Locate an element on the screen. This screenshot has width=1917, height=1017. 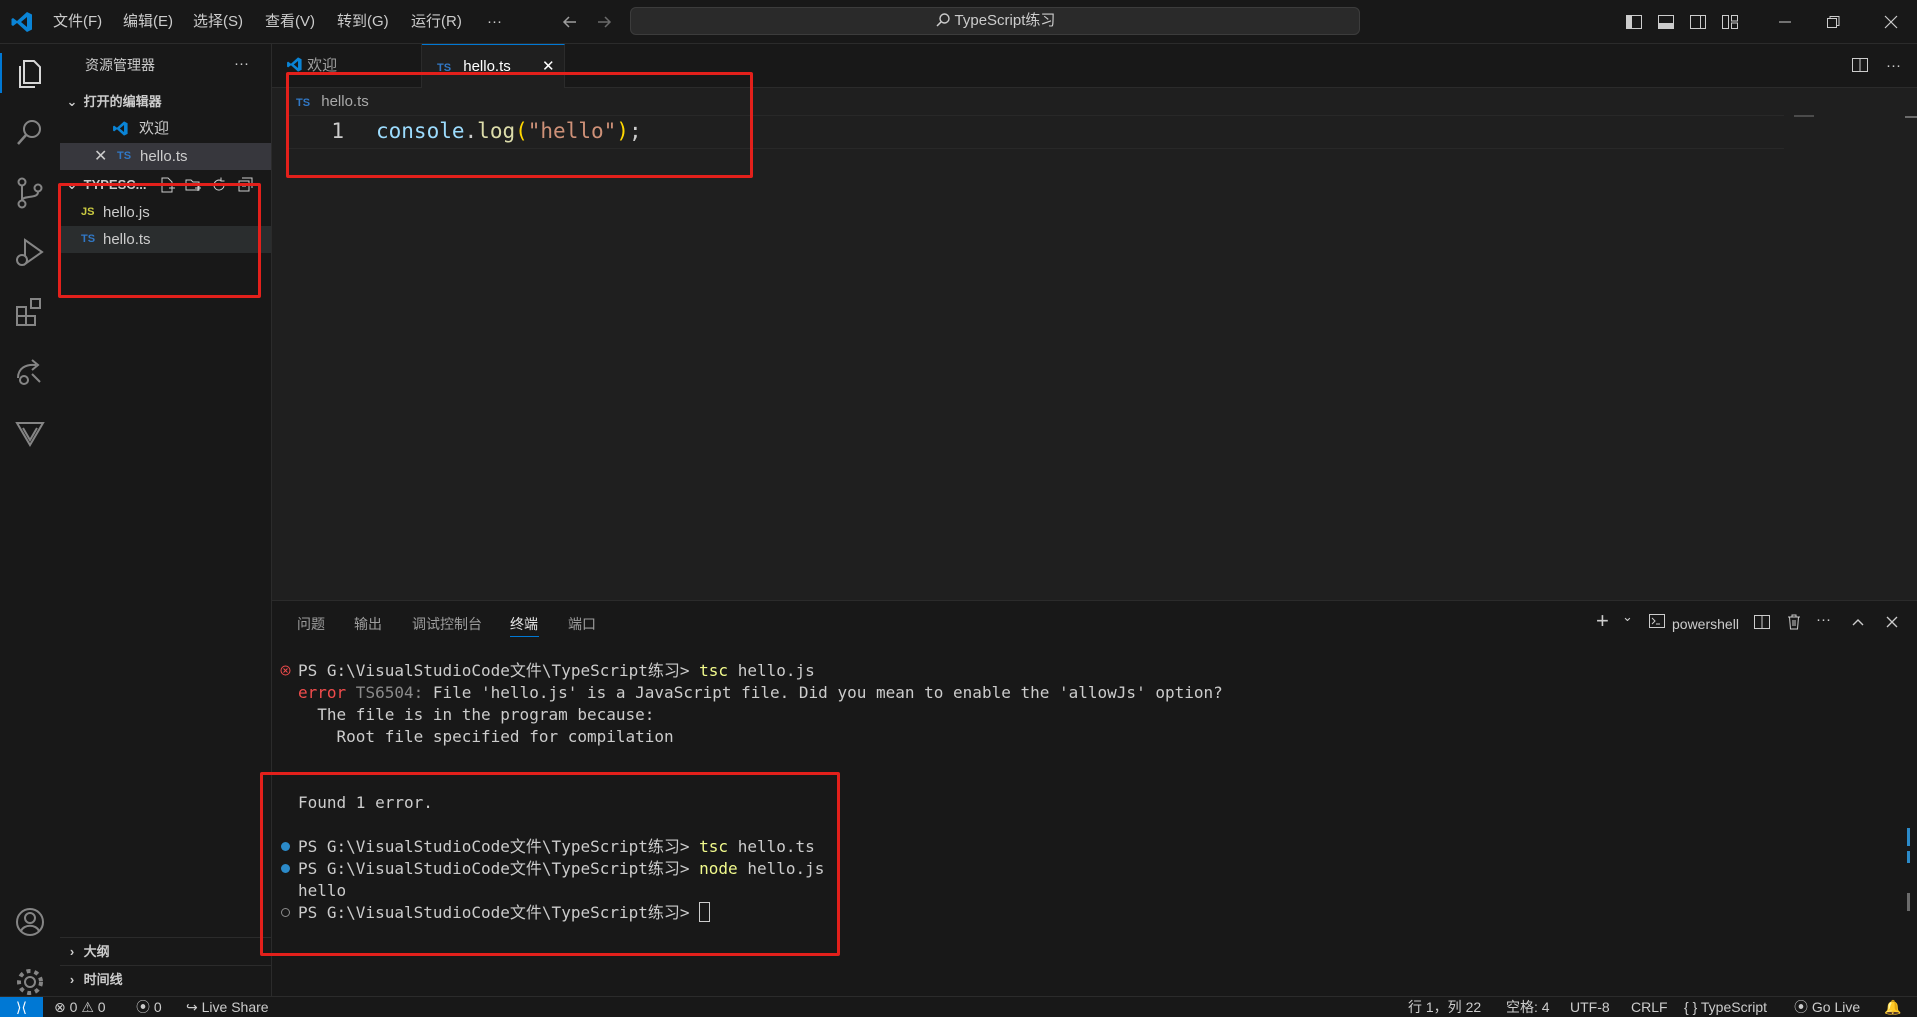
eol-status: CRLF is located at coordinates (1649, 1007).